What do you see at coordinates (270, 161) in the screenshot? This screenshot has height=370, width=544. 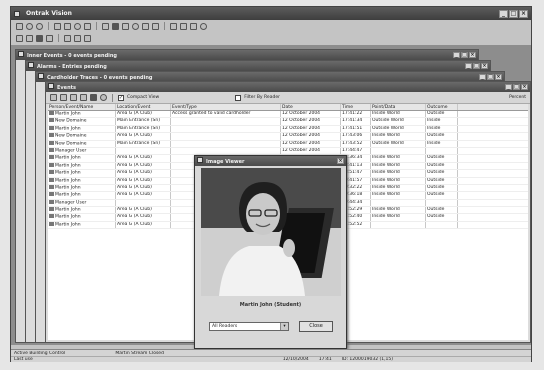 I see `image-viewer-titlebar: Image Viewer ×` at bounding box center [270, 161].